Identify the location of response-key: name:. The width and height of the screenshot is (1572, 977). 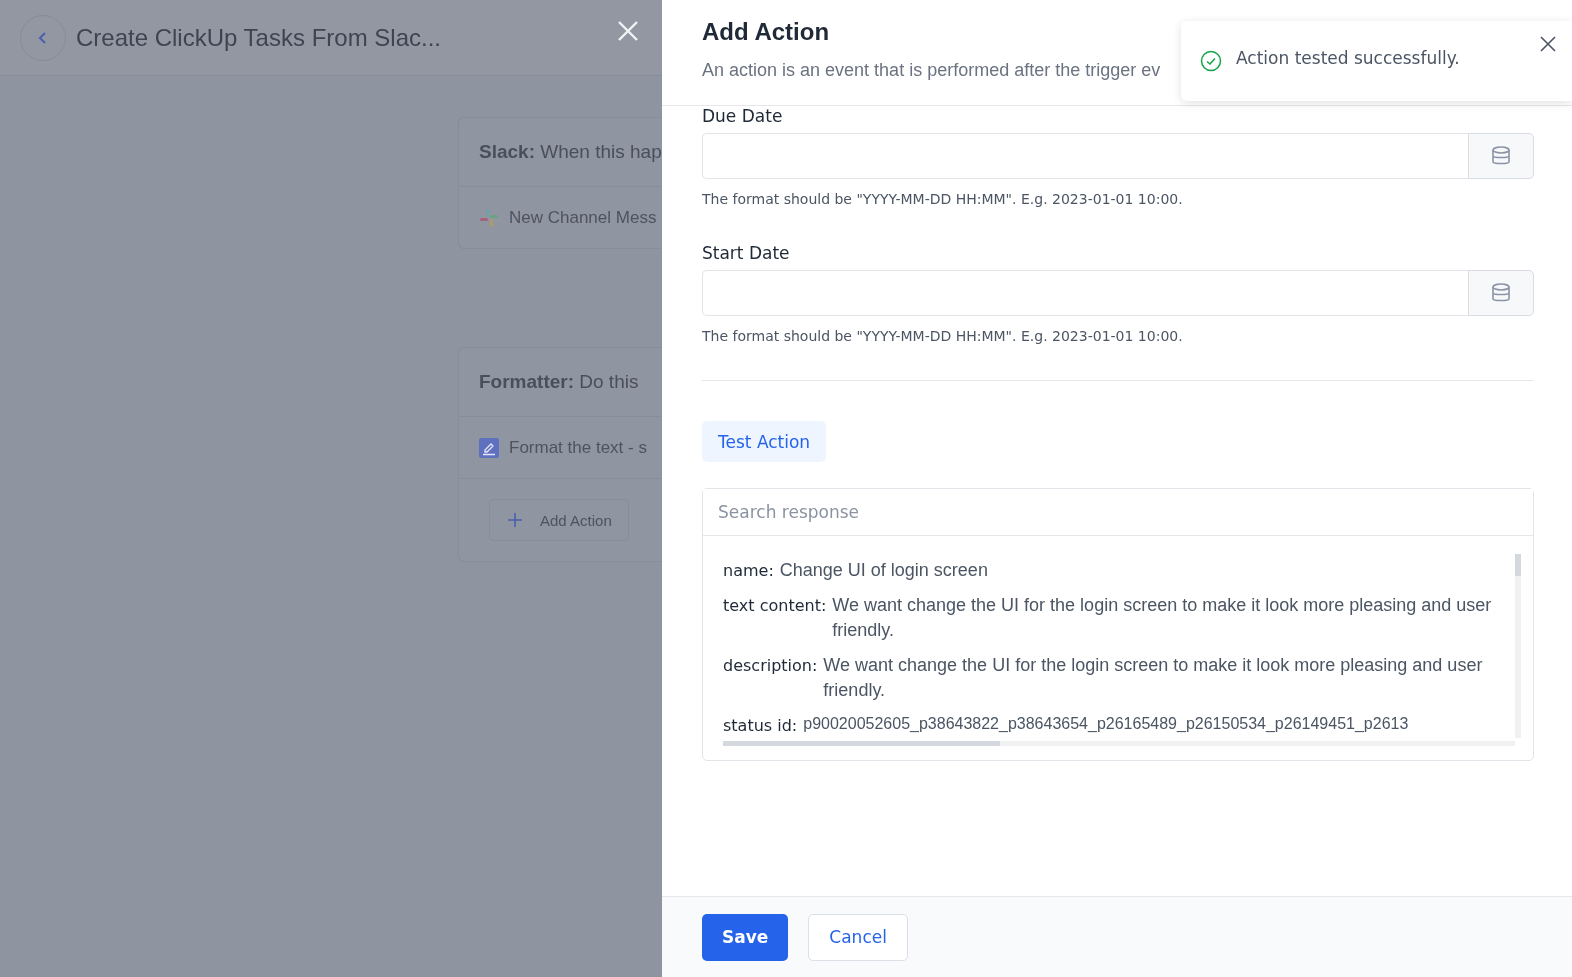
(748, 570).